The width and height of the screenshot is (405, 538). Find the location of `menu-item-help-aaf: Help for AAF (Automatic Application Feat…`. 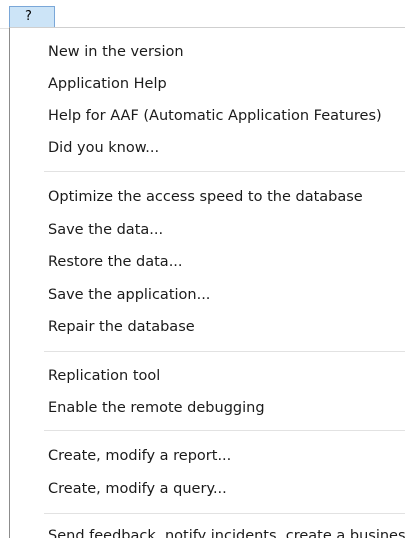

menu-item-help-aaf: Help for AAF (Automatic Application Feat… is located at coordinates (215, 116).